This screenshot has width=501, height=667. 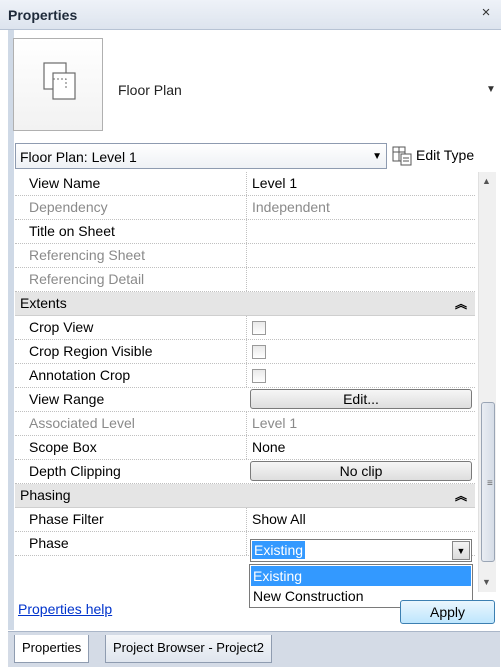 I want to click on param-name: View Name, so click(x=65, y=183).